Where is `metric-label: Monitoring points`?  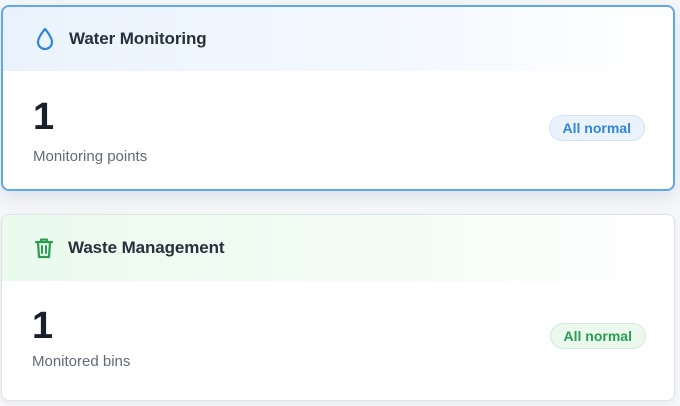
metric-label: Monitoring points is located at coordinates (90, 156).